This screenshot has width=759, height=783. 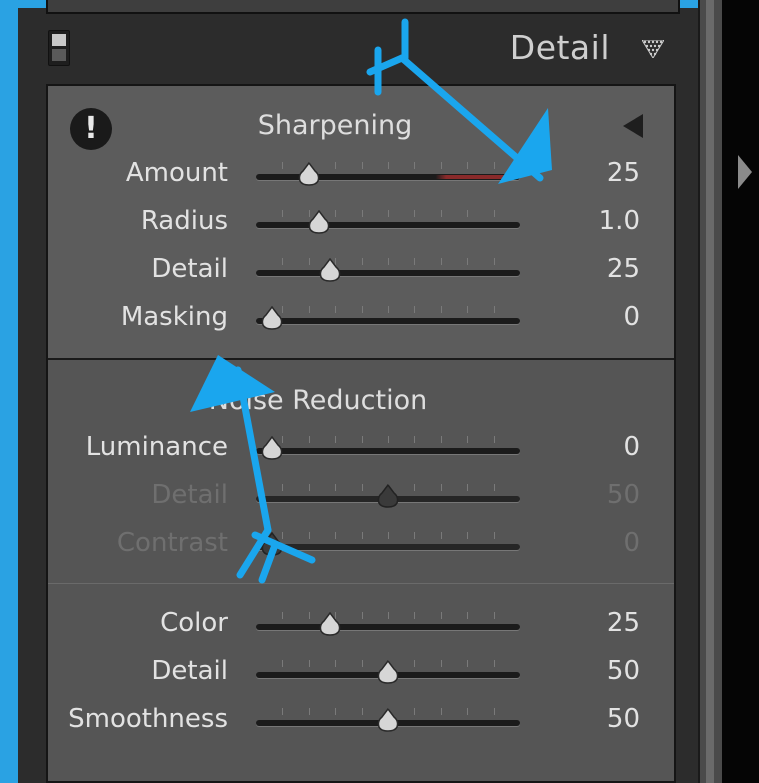 I want to click on sharpening-detail-row: Detail 25, so click(x=361, y=270).